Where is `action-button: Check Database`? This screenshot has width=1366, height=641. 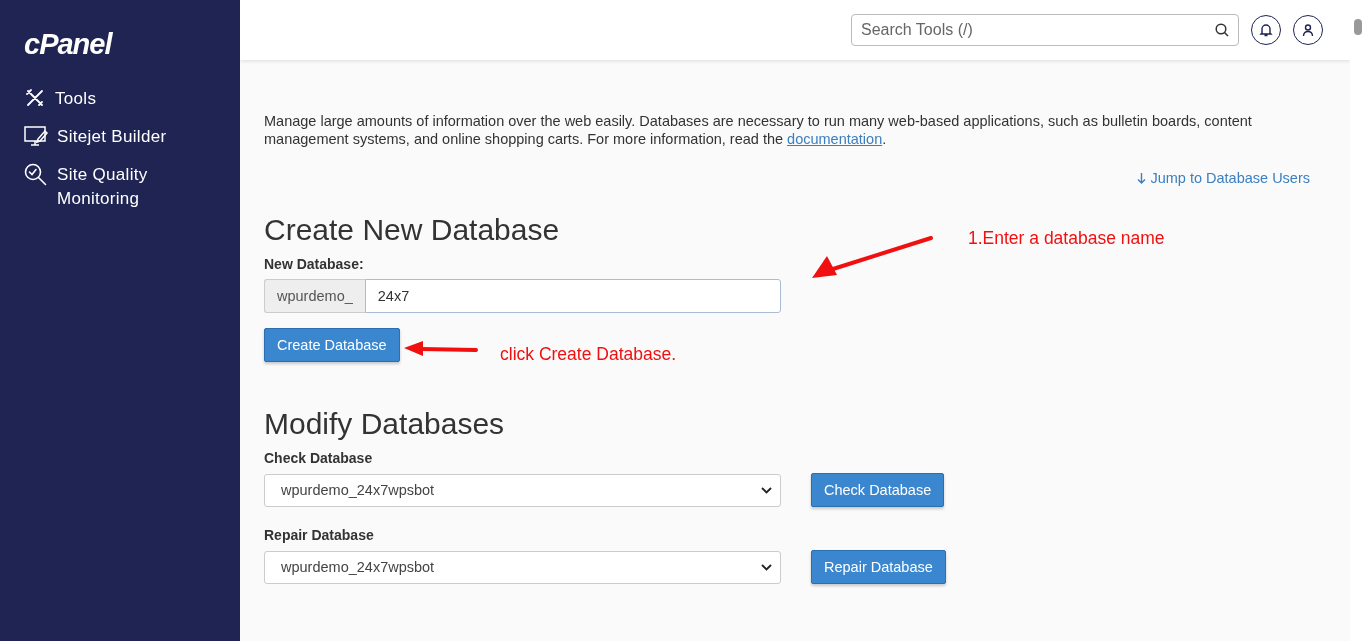 action-button: Check Database is located at coordinates (878, 490).